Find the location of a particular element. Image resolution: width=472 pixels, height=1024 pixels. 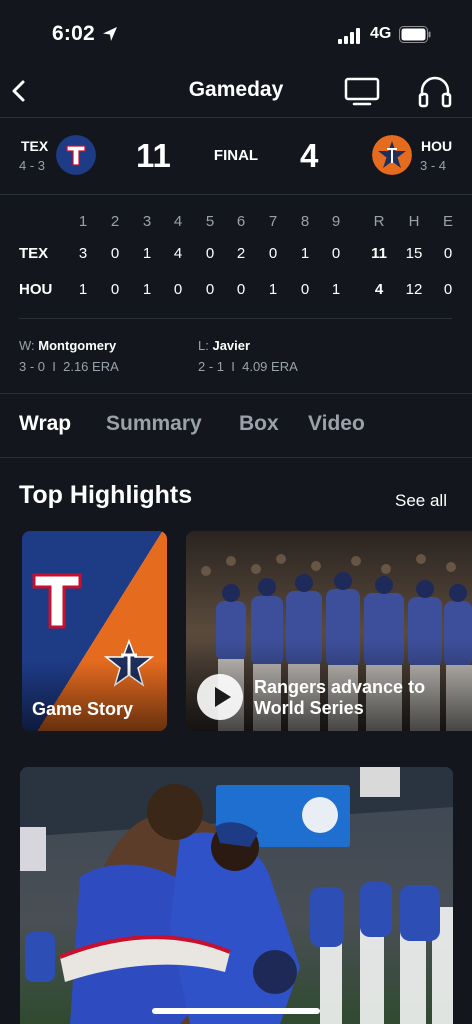

inning-header: 1 is located at coordinates (83, 221).